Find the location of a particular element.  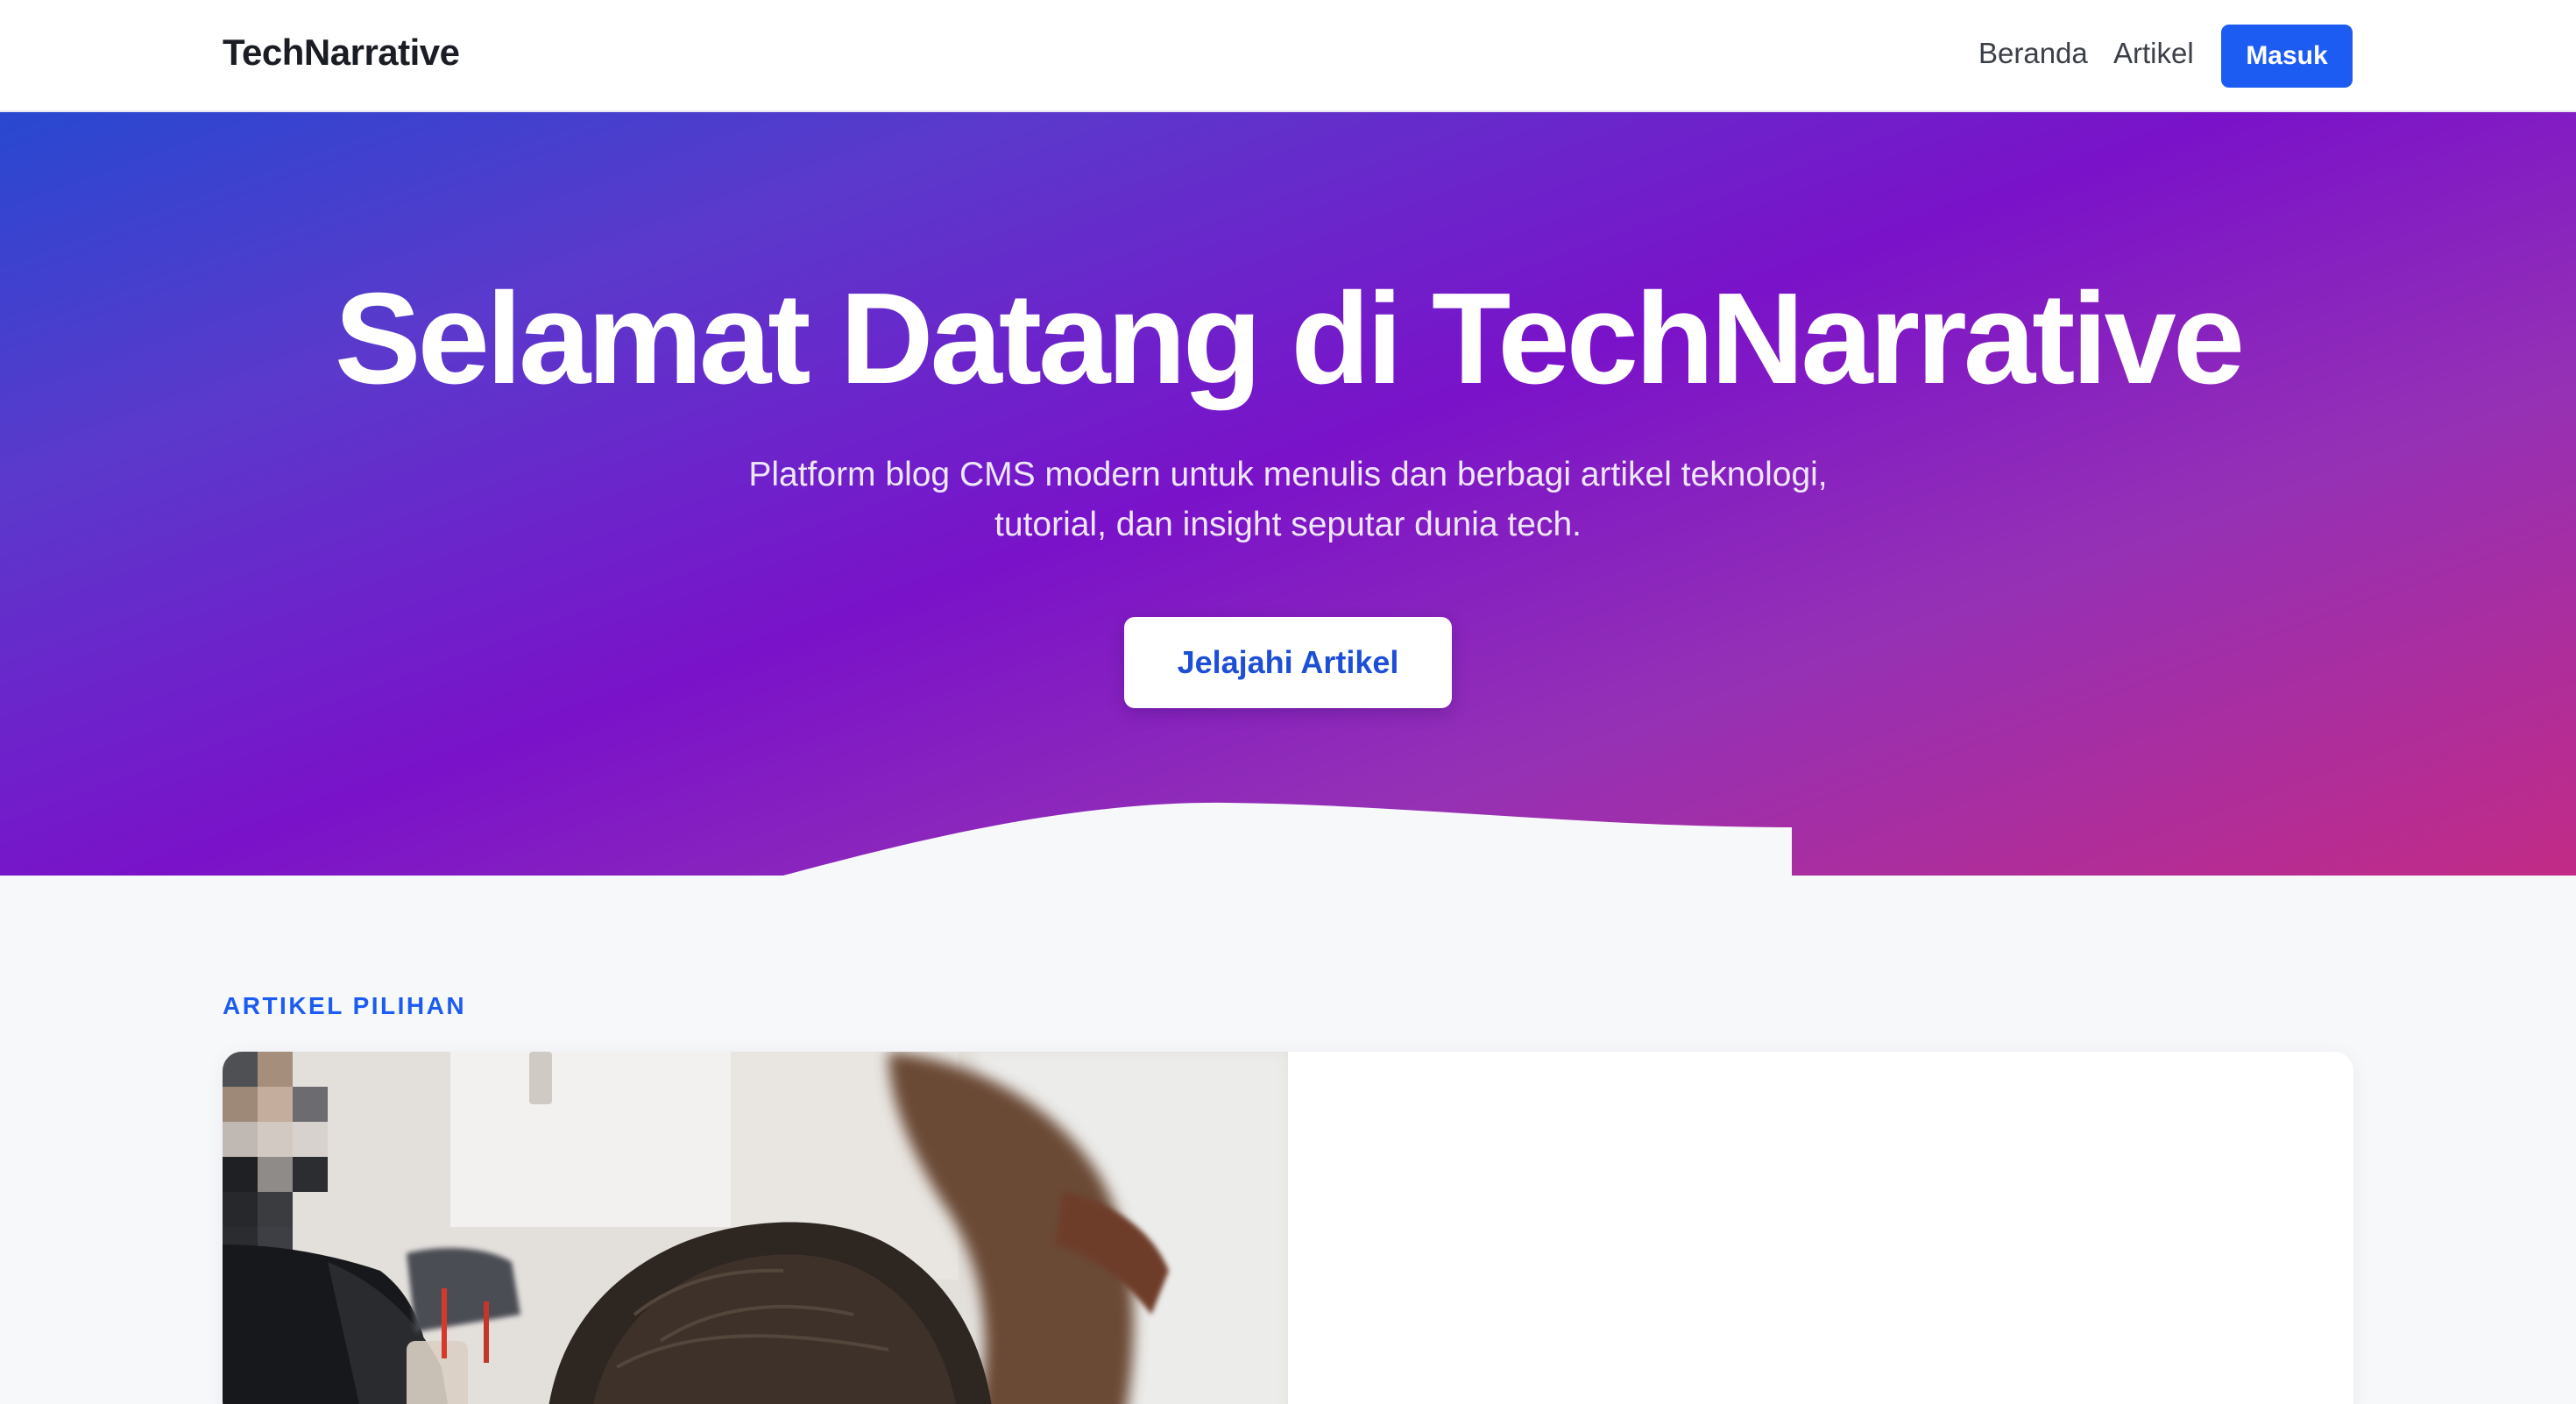

featured-photo-illustration is located at coordinates (755, 1228).